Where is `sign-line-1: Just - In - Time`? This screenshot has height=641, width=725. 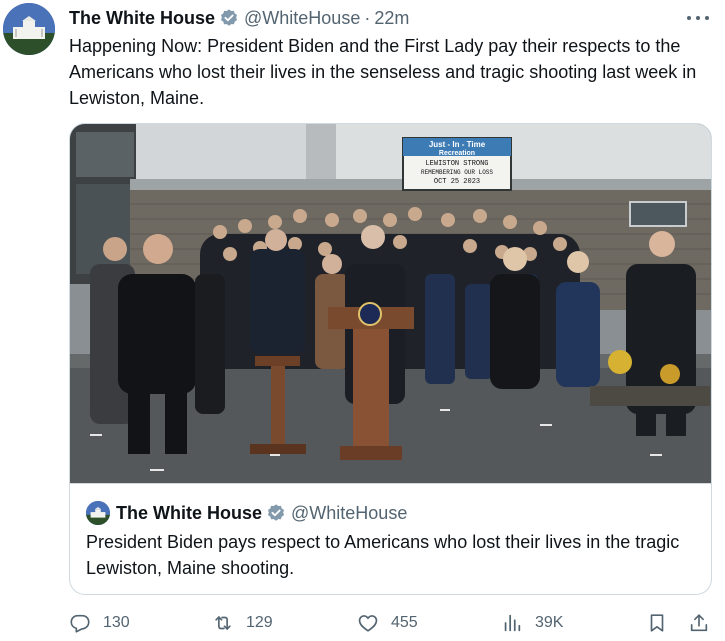 sign-line-1: Just - In - Time is located at coordinates (457, 144).